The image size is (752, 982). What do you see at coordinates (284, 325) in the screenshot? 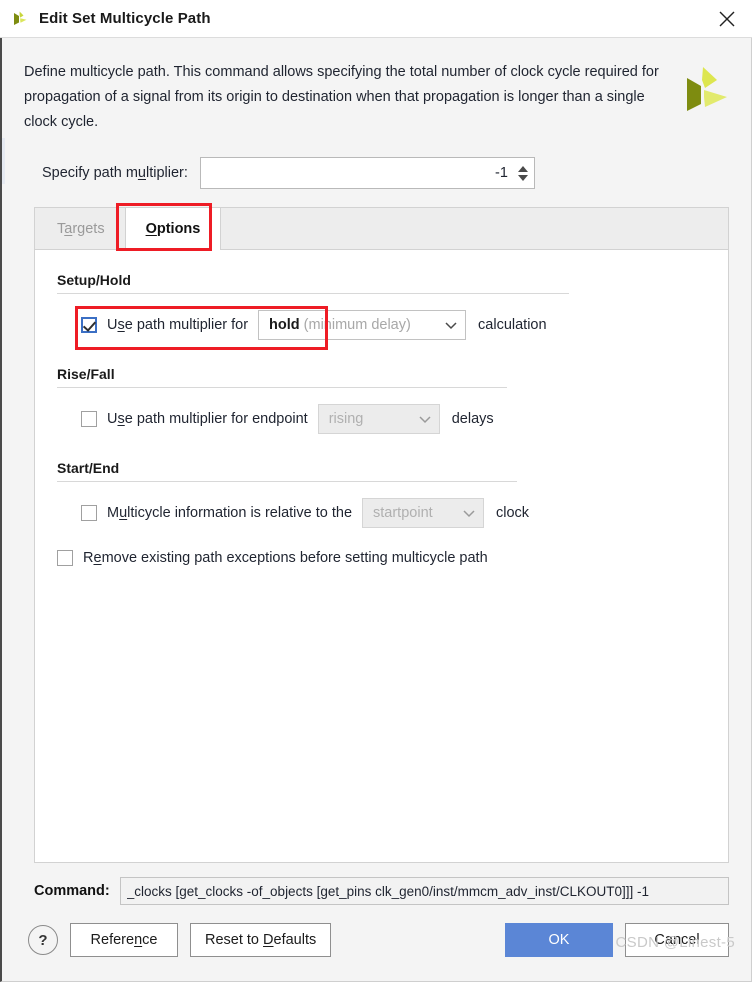
I see `setup-hold-dropdown-value: hold` at bounding box center [284, 325].